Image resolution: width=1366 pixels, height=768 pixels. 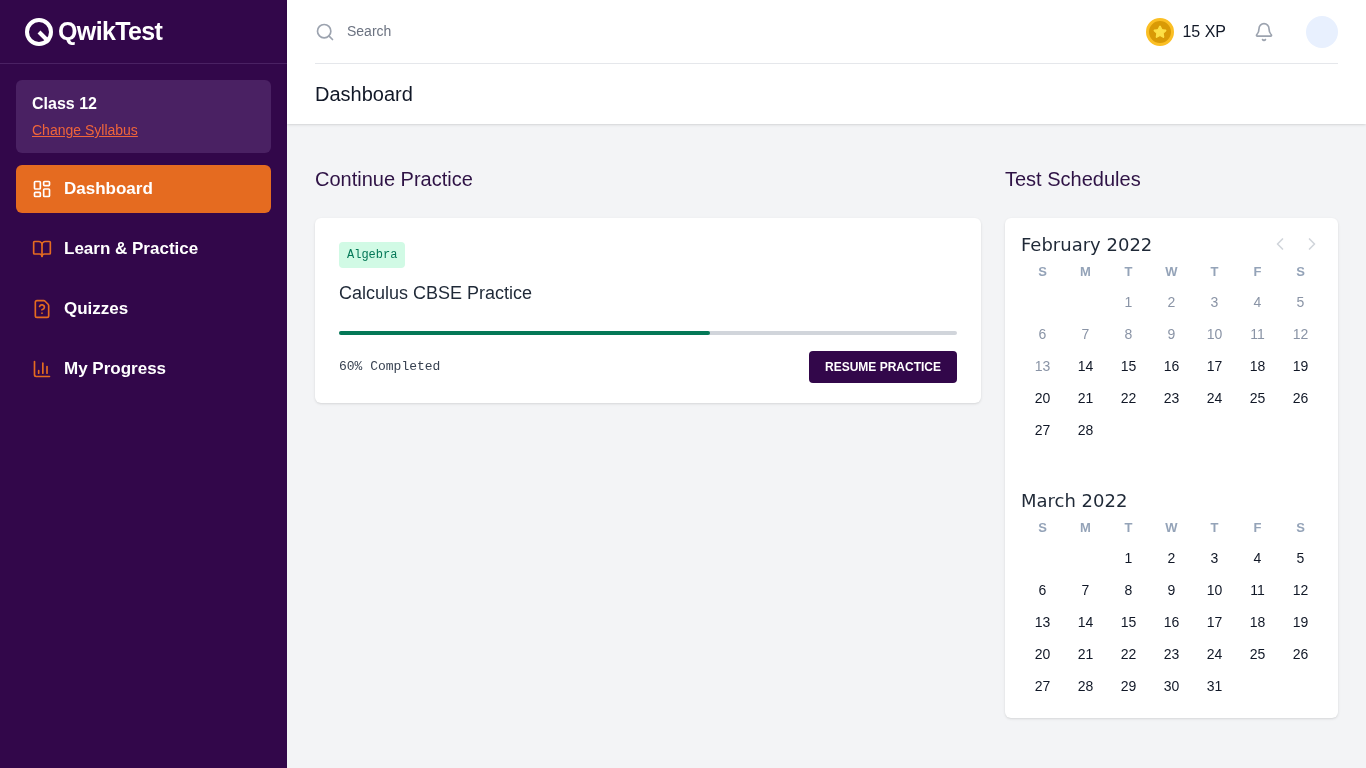 What do you see at coordinates (1160, 31) in the screenshot?
I see `coin-icon` at bounding box center [1160, 31].